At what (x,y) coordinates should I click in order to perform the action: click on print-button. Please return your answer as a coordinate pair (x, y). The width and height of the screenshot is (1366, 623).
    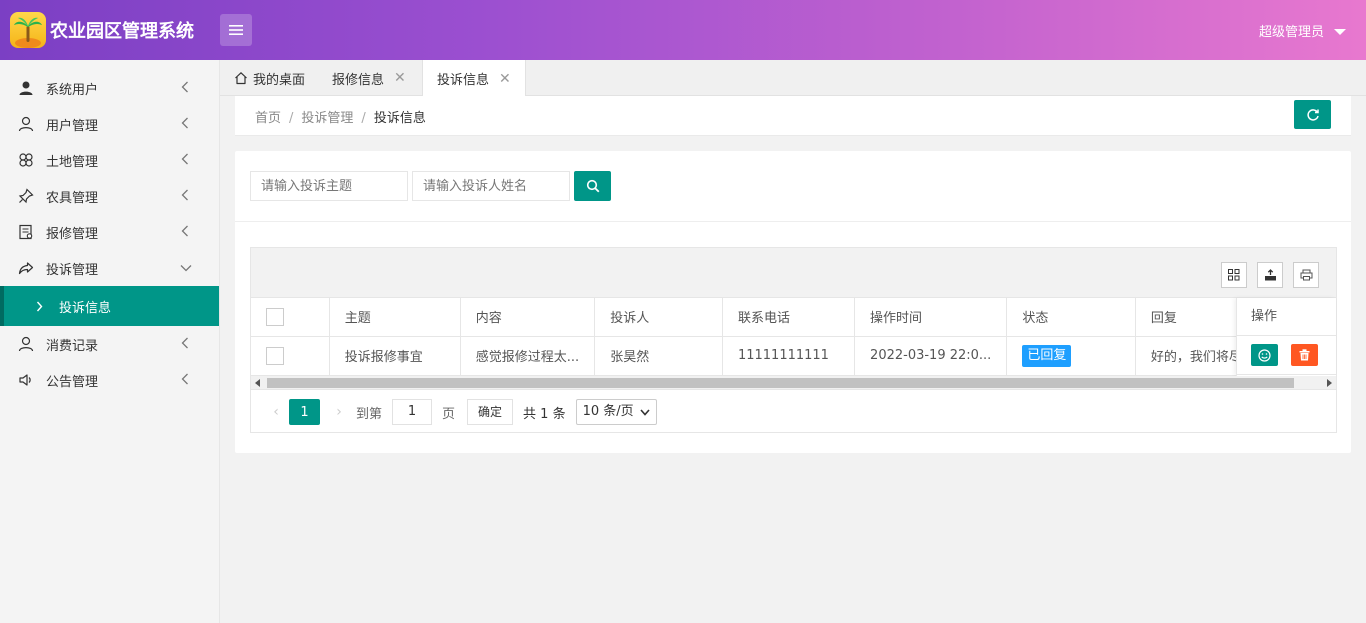
    Looking at the image, I should click on (1306, 275).